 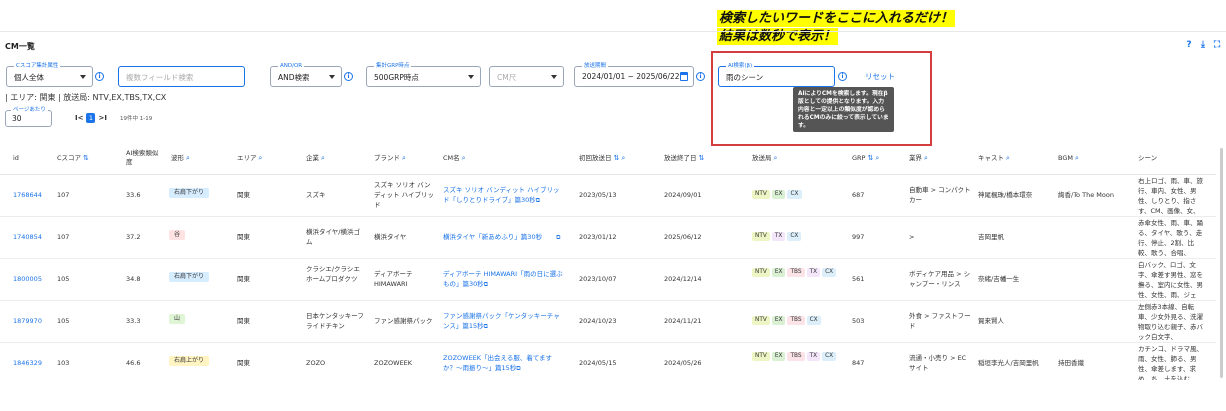 I want to click on row-last-air: 2024/11/21, so click(x=683, y=321).